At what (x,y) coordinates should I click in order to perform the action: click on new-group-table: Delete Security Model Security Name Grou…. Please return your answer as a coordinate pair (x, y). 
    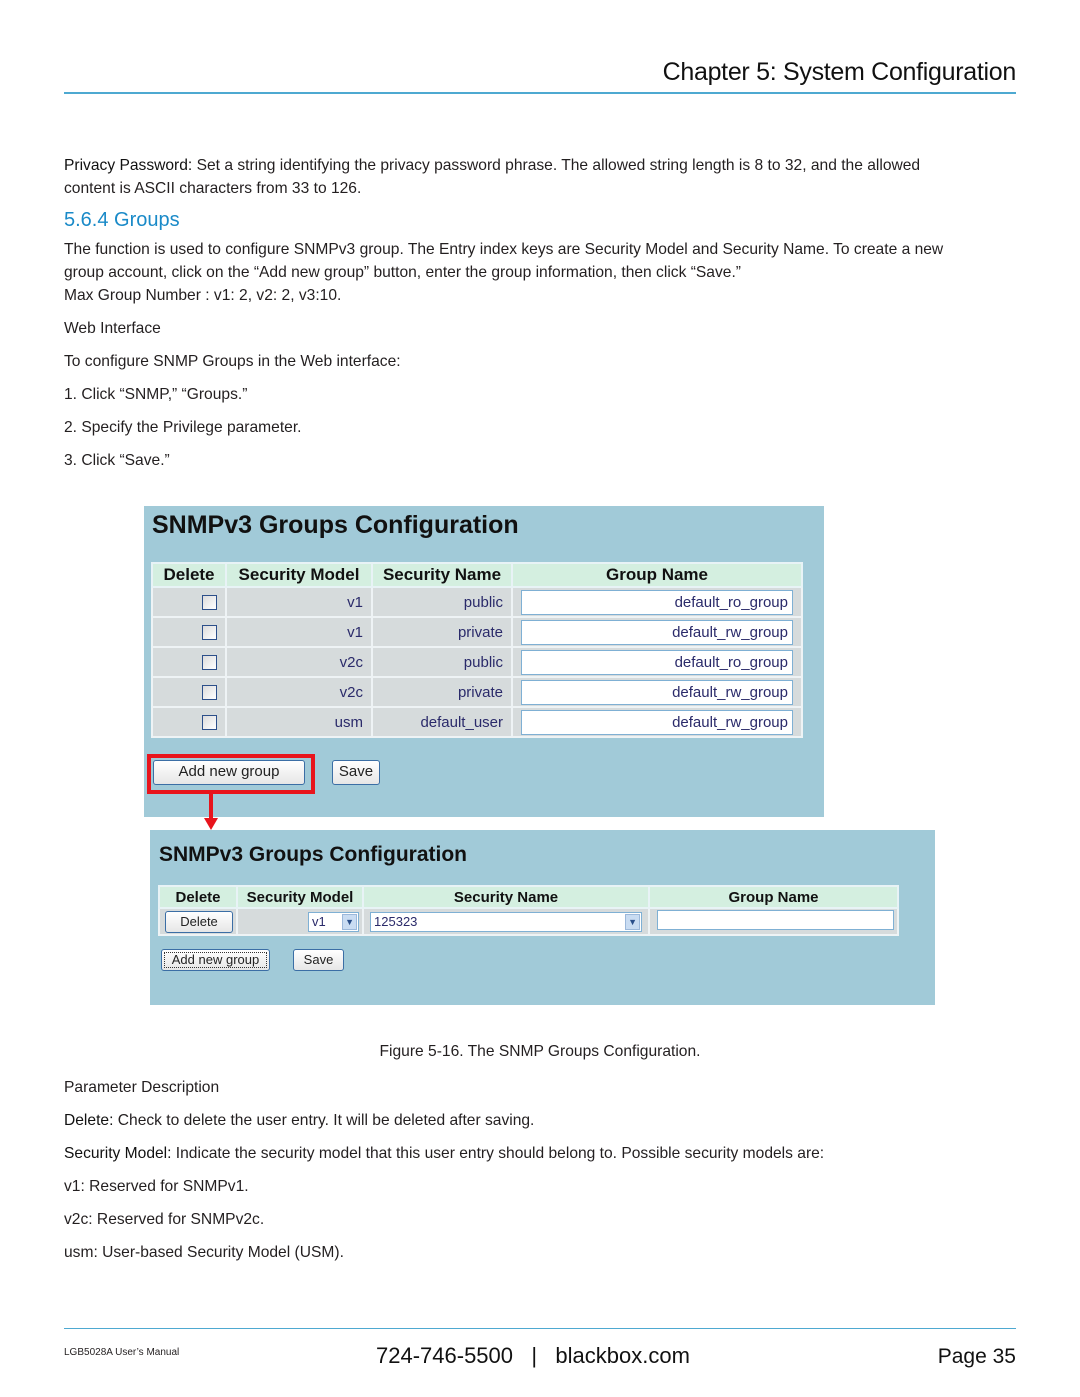
    Looking at the image, I should click on (528, 910).